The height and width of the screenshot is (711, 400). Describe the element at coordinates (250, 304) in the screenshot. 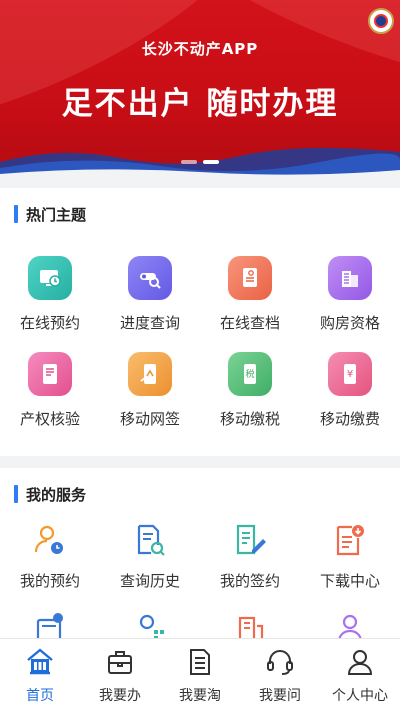

I see `hot-item-online-archive: 在线查档` at that location.